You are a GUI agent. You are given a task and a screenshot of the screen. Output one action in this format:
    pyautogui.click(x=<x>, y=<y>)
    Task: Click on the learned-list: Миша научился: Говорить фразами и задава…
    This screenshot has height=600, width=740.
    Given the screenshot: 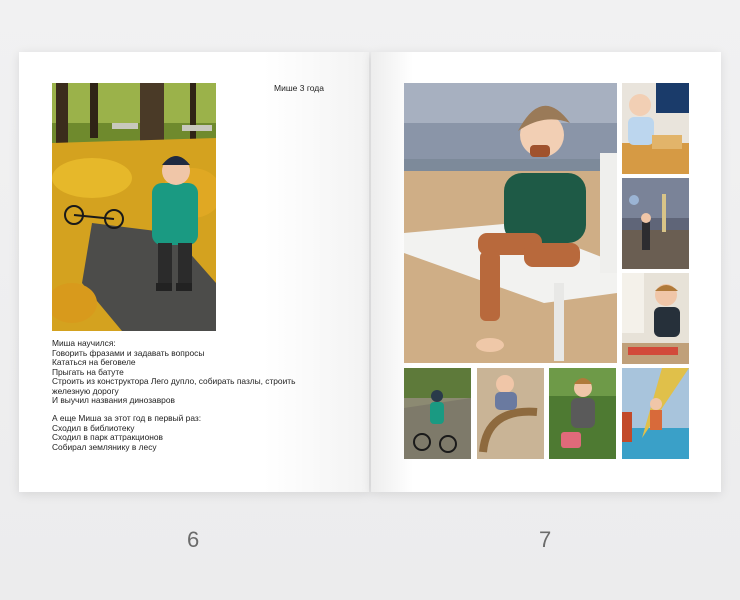 What is the action you would take?
    pyautogui.click(x=202, y=372)
    